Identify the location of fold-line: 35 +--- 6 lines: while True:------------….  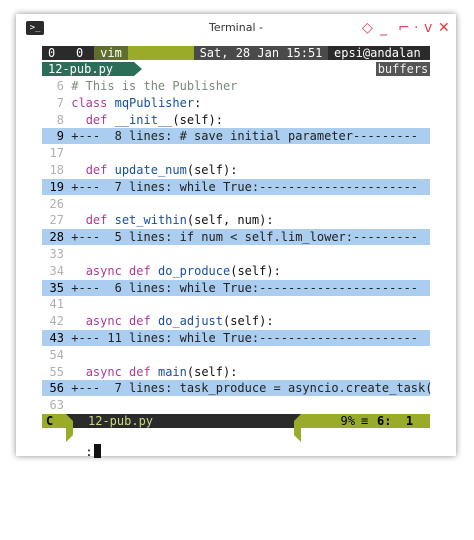
(236, 287).